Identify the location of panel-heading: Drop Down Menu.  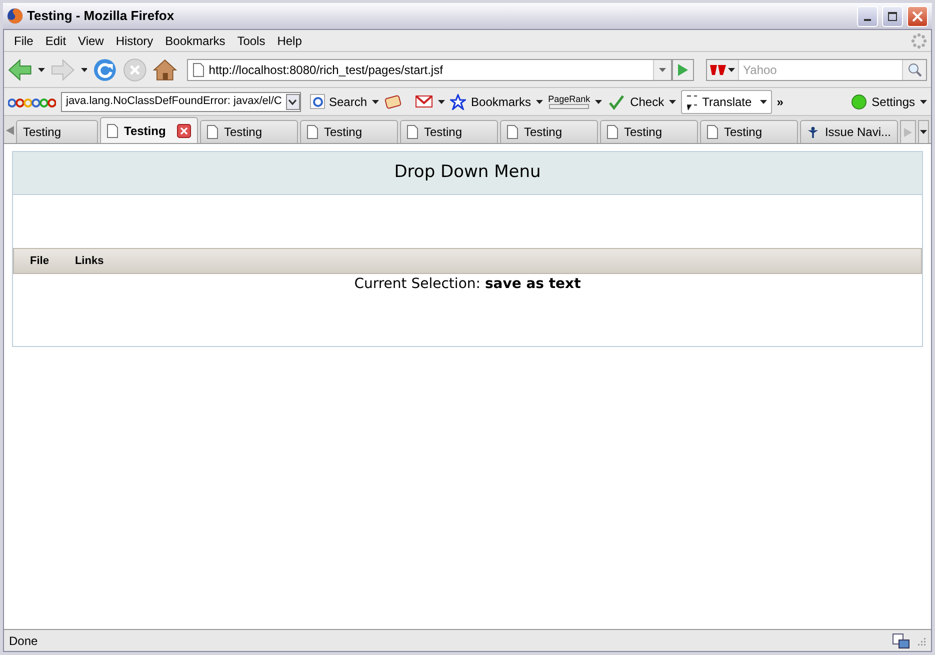
(467, 172).